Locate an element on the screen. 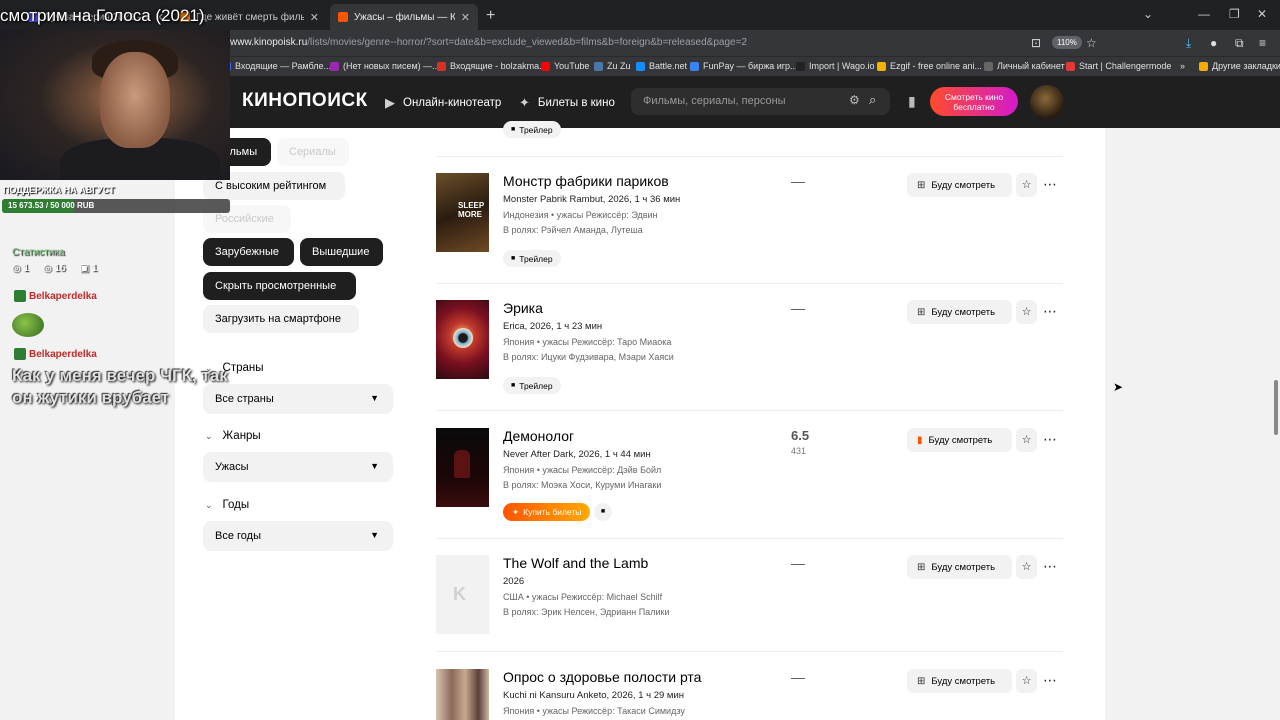 This screenshot has height=720, width=1280. chip-download-app: Загрузить на смартфоне is located at coordinates (281, 319).